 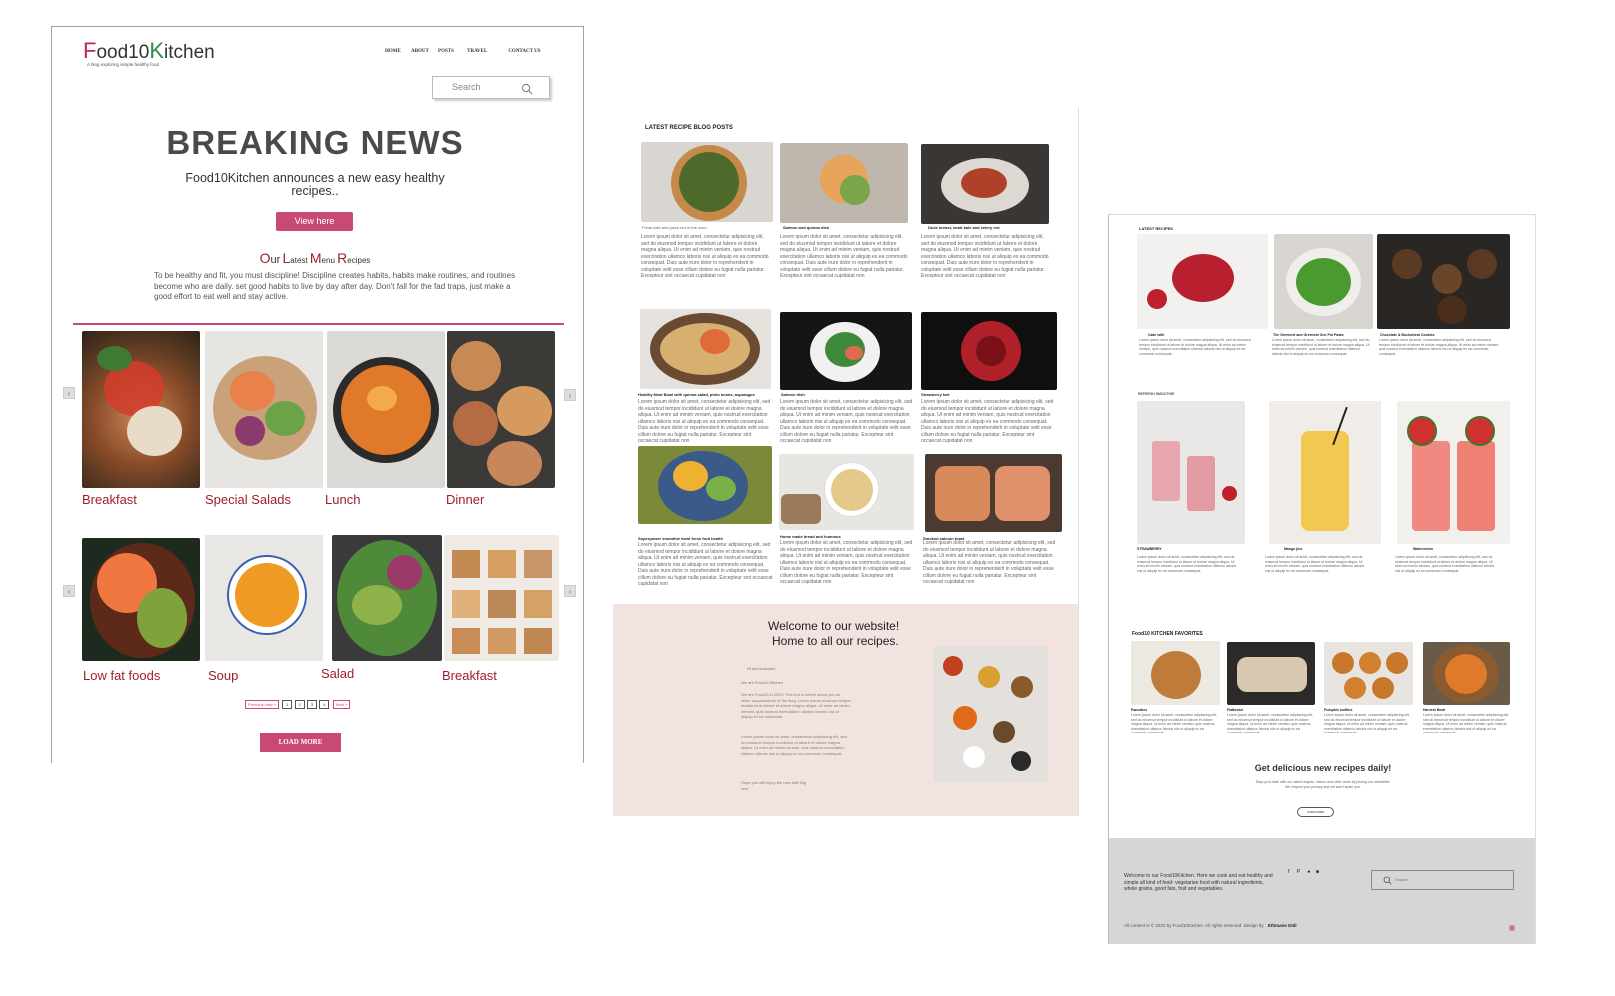 What do you see at coordinates (674, 227) in the screenshot?
I see `post-caption-1: Fresh kale and pizza red of the oven` at bounding box center [674, 227].